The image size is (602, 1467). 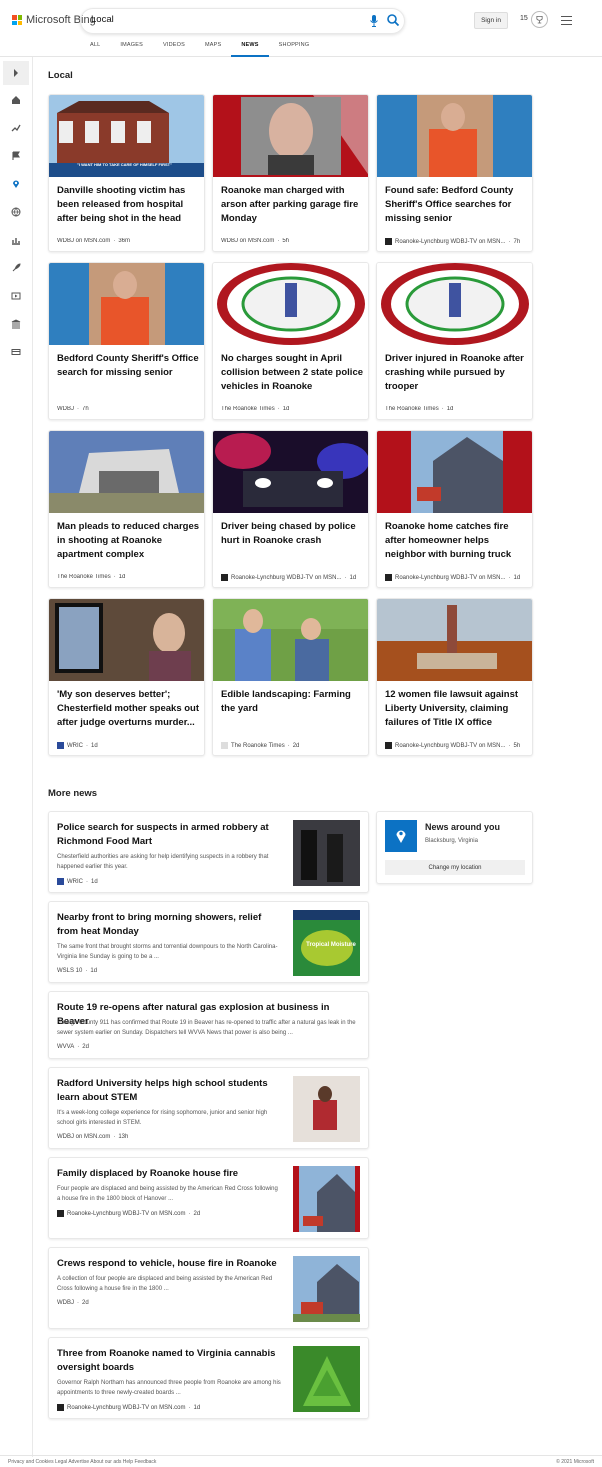 I want to click on card-source: WDBJ · 7h, so click(x=73, y=409).